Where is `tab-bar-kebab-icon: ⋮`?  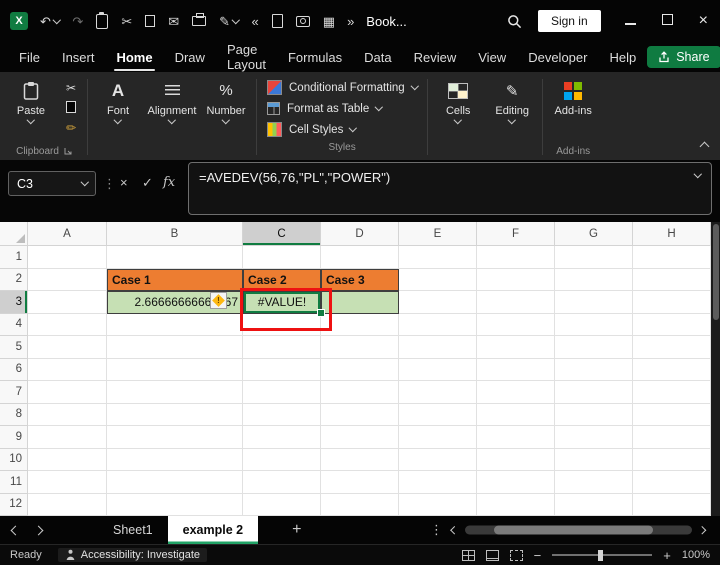 tab-bar-kebab-icon: ⋮ is located at coordinates (436, 530).